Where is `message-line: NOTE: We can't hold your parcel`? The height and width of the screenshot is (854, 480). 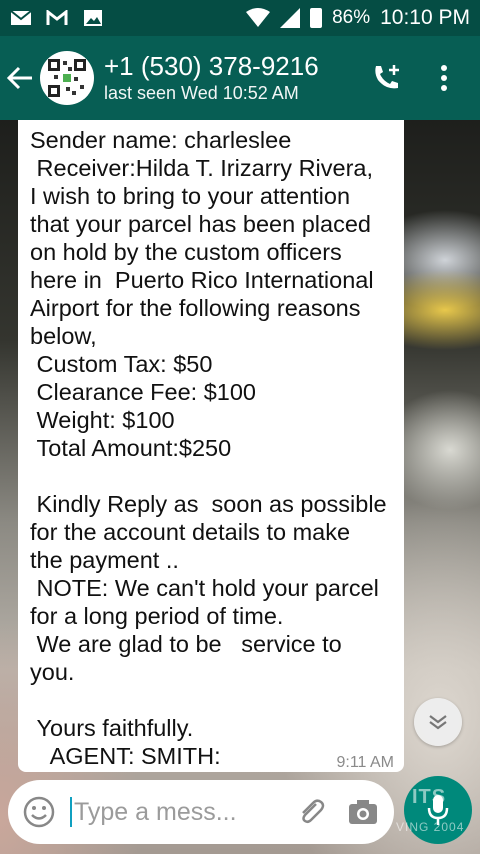
message-line: NOTE: We can't hold your parcel is located at coordinates (204, 588).